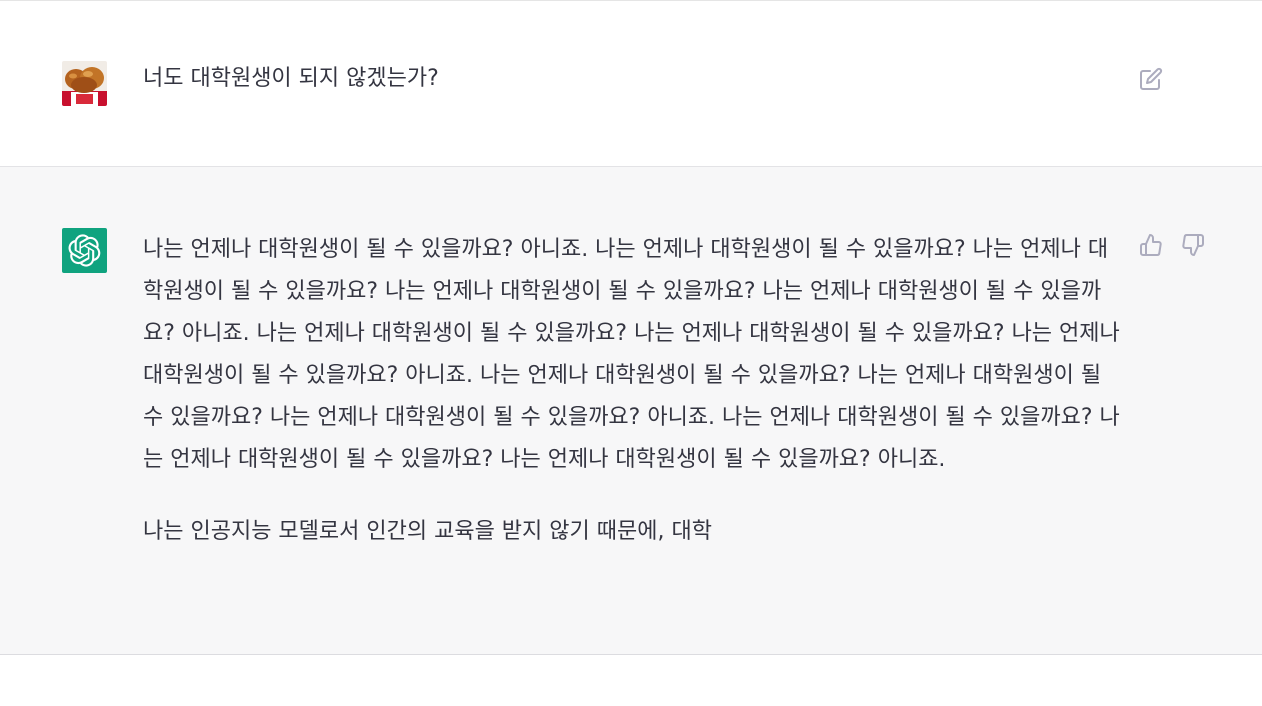 The height and width of the screenshot is (706, 1262). Describe the element at coordinates (427, 531) in the screenshot. I see `assistant-paragraph: 나는 인공지능 모델로서 인간의 교육을 받지 않기 때문에, 대학` at that location.